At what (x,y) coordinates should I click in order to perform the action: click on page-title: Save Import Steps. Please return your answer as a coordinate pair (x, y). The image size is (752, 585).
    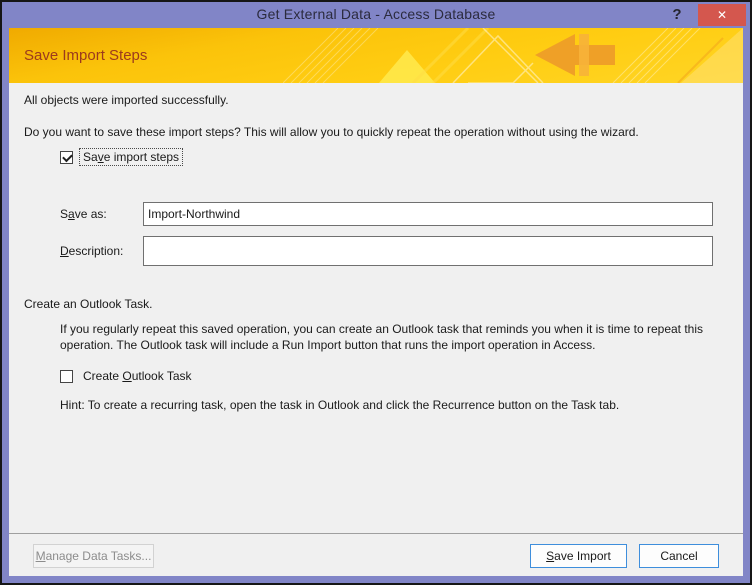
    Looking at the image, I should click on (86, 55).